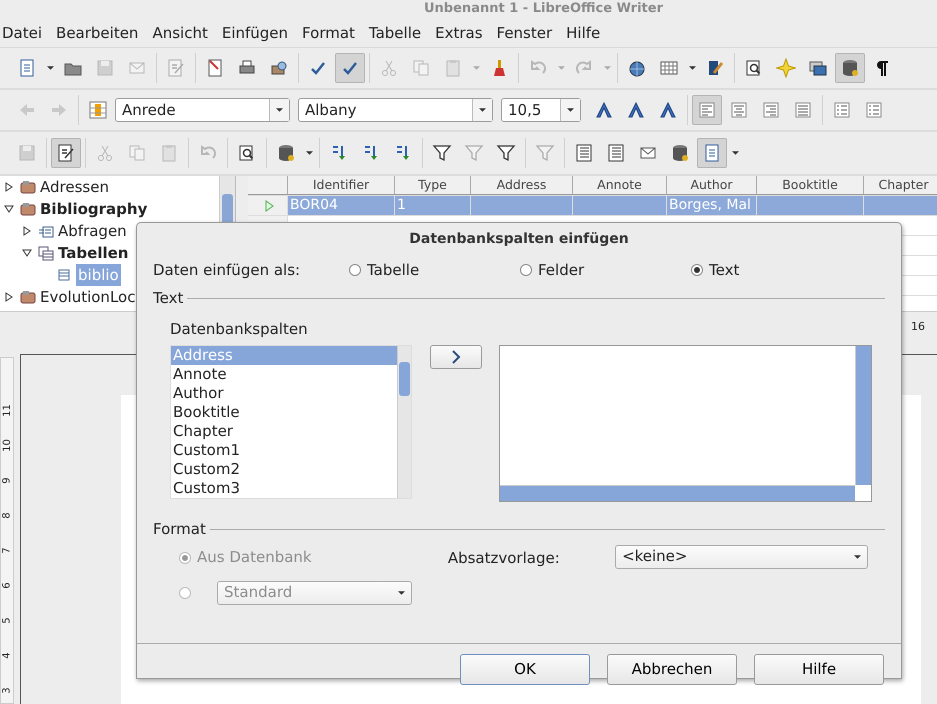 The width and height of the screenshot is (937, 704). Describe the element at coordinates (202, 110) in the screenshot. I see `font-combo-box: Anrede` at that location.